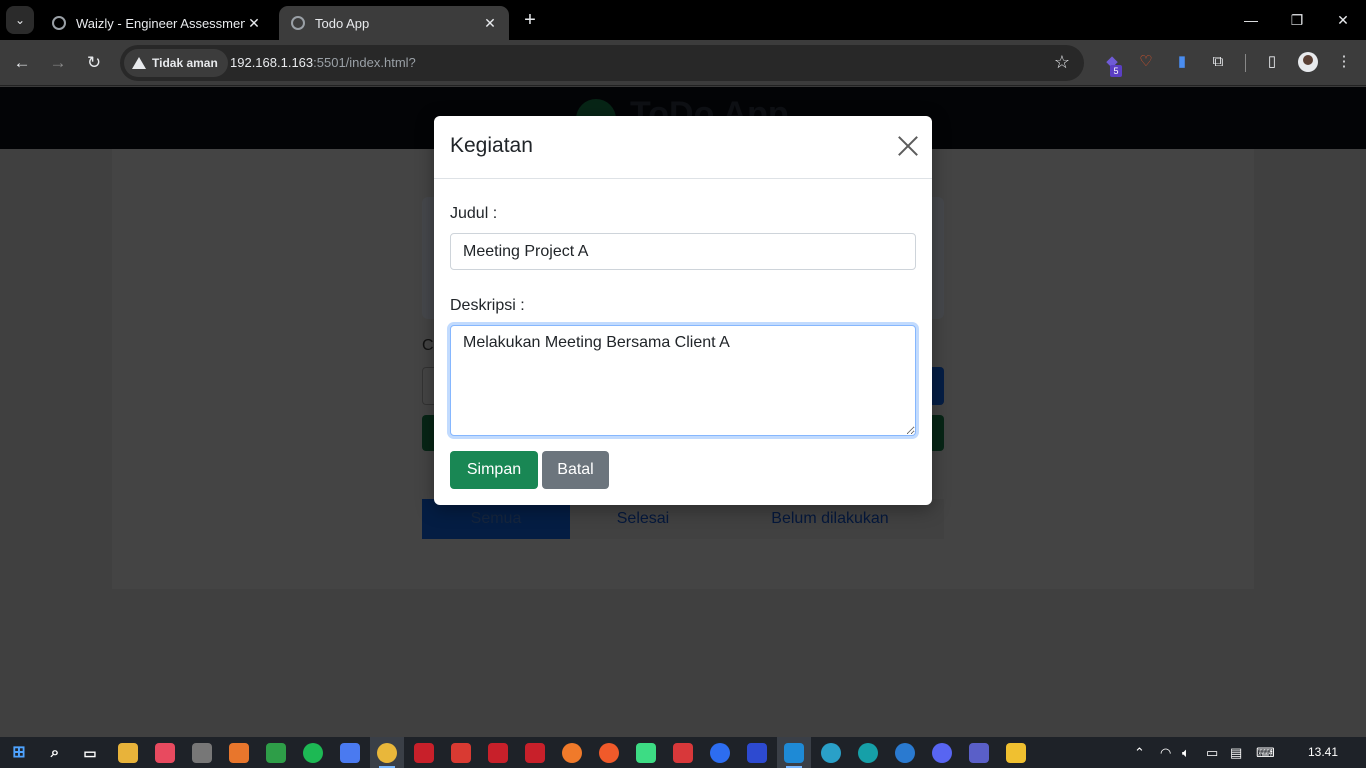 The width and height of the screenshot is (1366, 768). Describe the element at coordinates (19, 753) in the screenshot. I see `windows-start-icon: ⊞` at that location.